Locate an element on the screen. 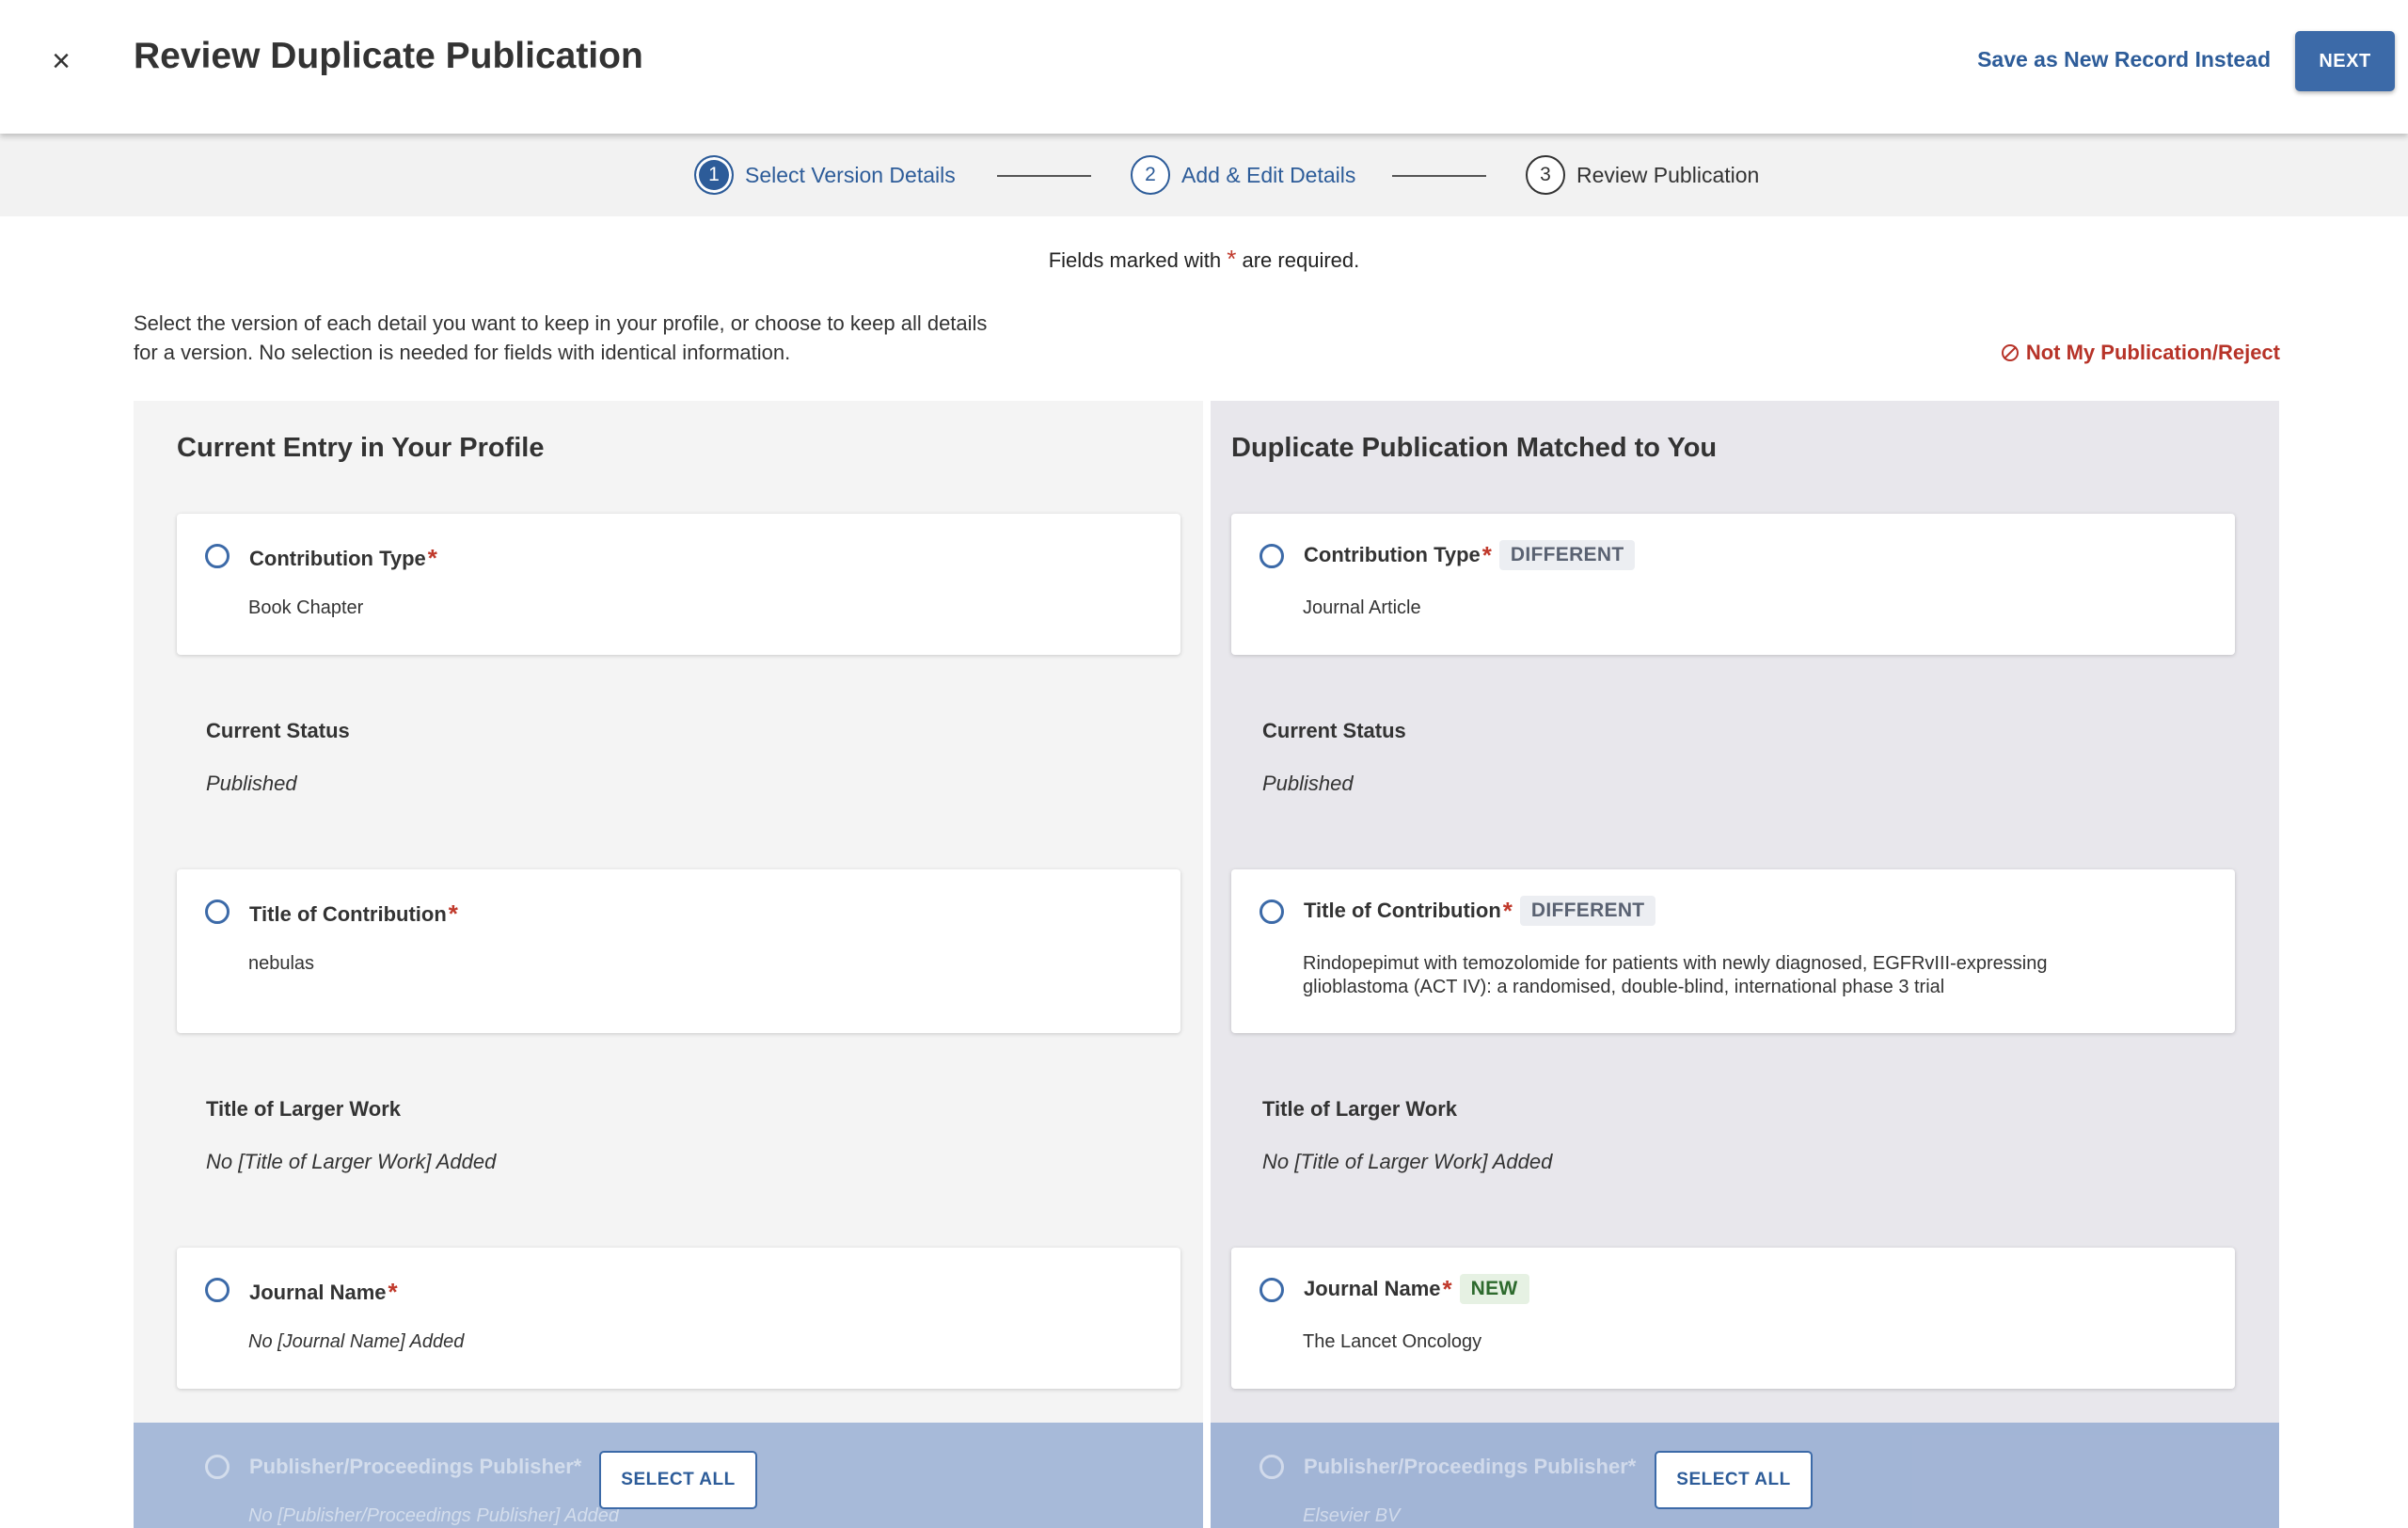 This screenshot has width=2408, height=1528. title-of-contribution-radio-current is located at coordinates (218, 911).